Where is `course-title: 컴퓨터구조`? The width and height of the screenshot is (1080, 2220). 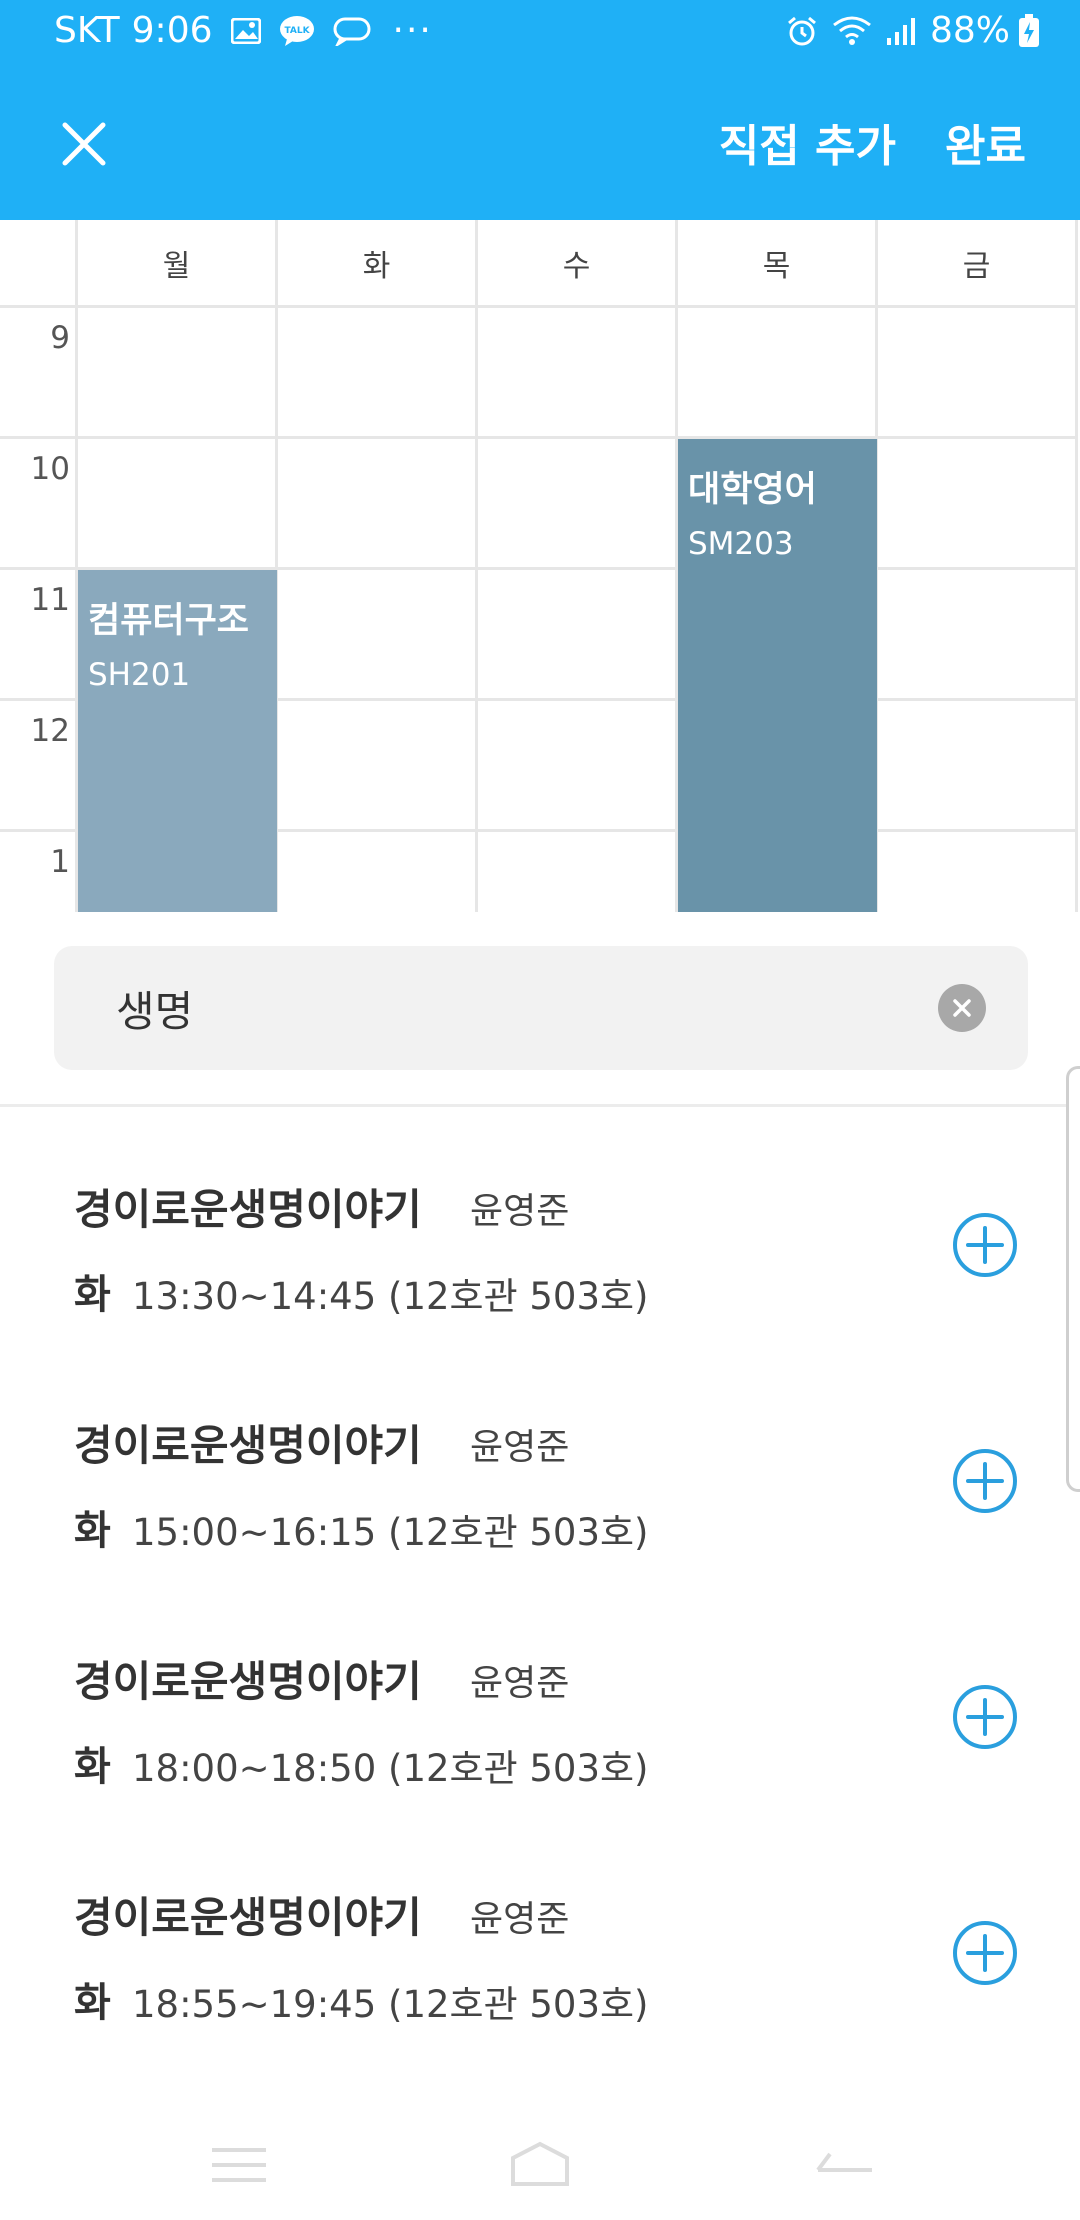 course-title: 컴퓨터구조 is located at coordinates (169, 621).